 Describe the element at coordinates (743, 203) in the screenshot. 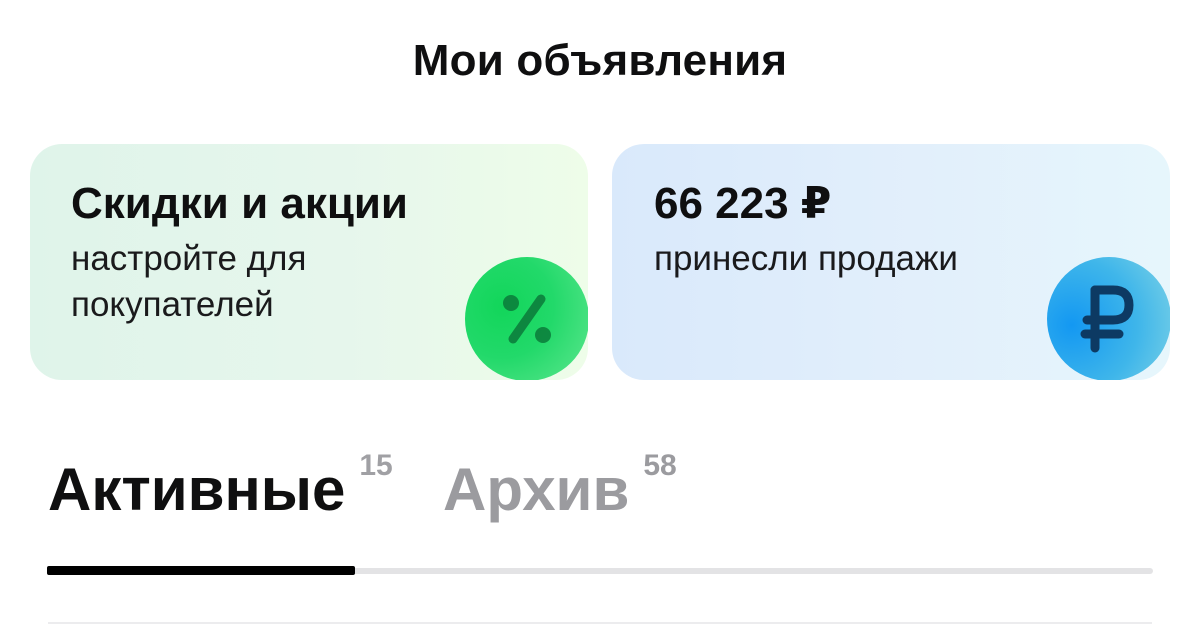

I see `sales-amount: 66 223 ₽` at that location.